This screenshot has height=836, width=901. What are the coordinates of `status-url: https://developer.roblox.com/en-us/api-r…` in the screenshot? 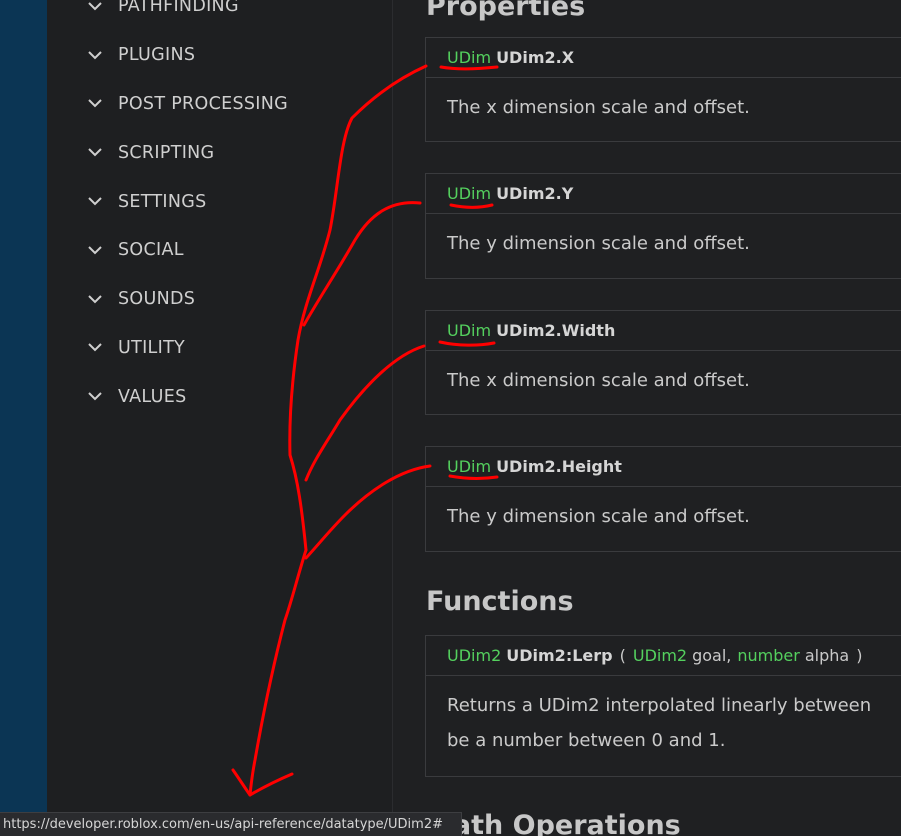 It's located at (223, 824).